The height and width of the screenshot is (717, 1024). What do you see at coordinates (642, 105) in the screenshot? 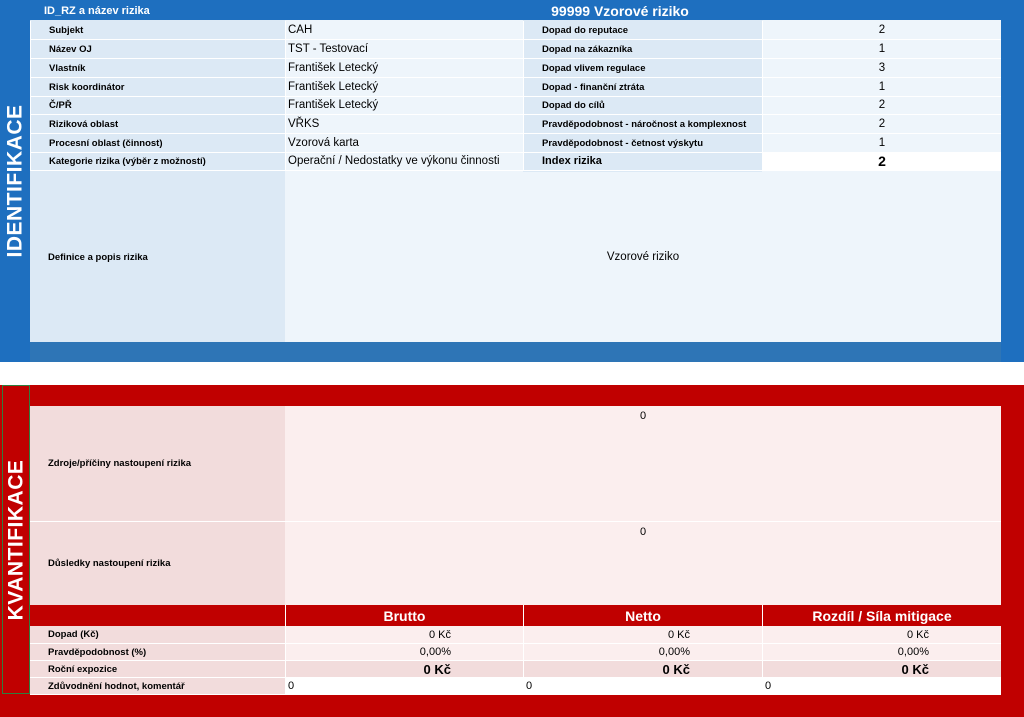
I see `impact-label: Dopad do cílů` at bounding box center [642, 105].